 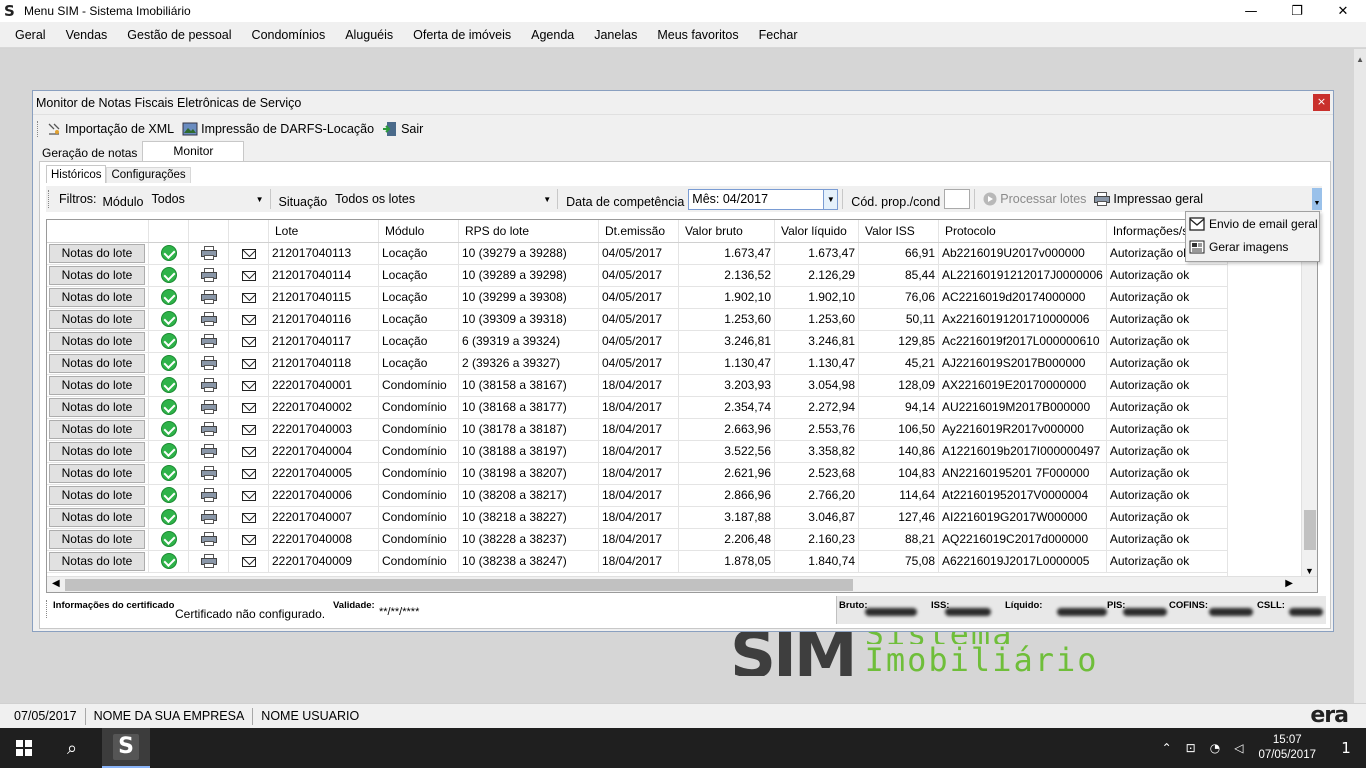 What do you see at coordinates (1034, 199) in the screenshot?
I see `processar-lotes-button: Processar lotes` at bounding box center [1034, 199].